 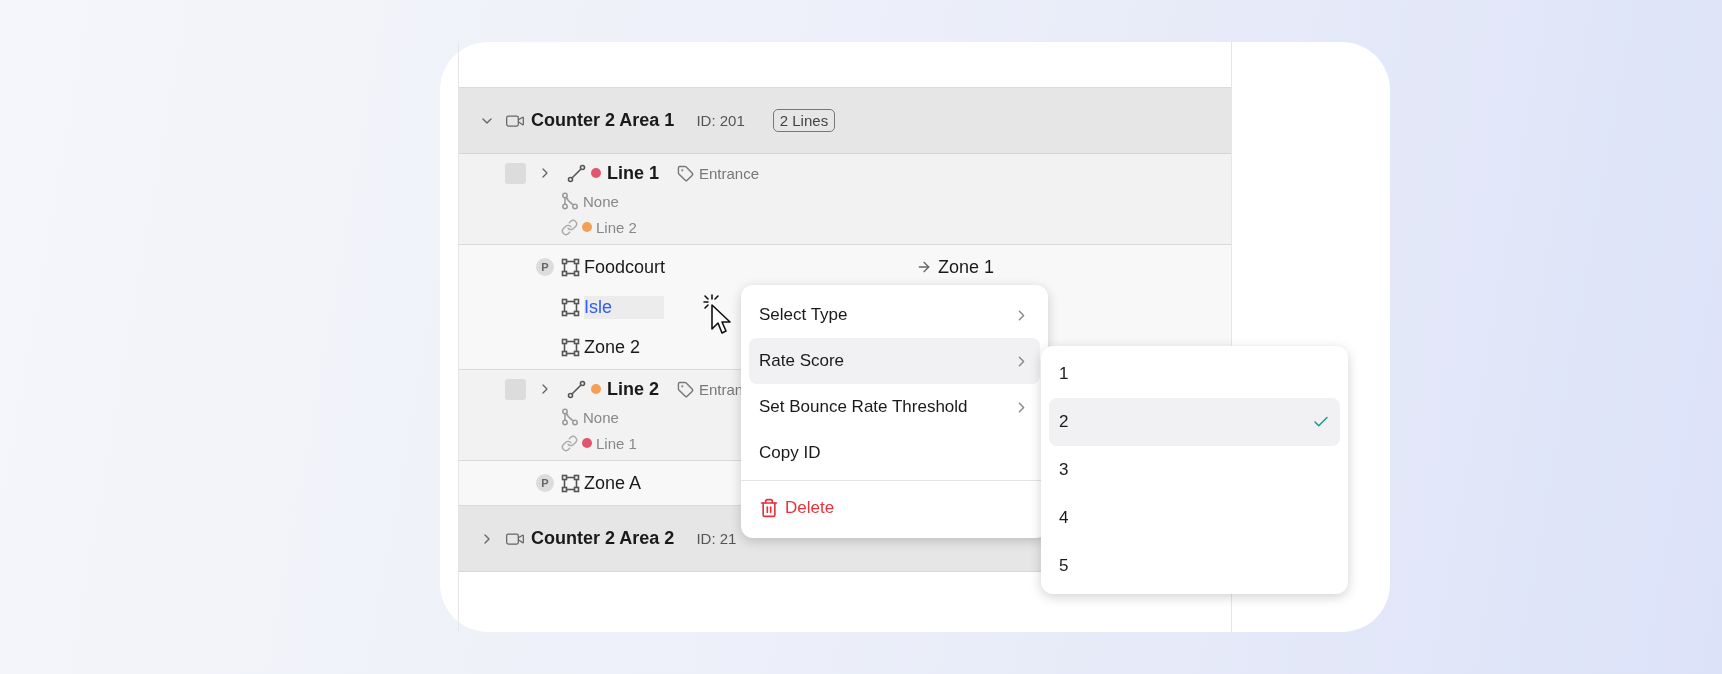 What do you see at coordinates (1194, 470) in the screenshot?
I see `menu-item: 3` at bounding box center [1194, 470].